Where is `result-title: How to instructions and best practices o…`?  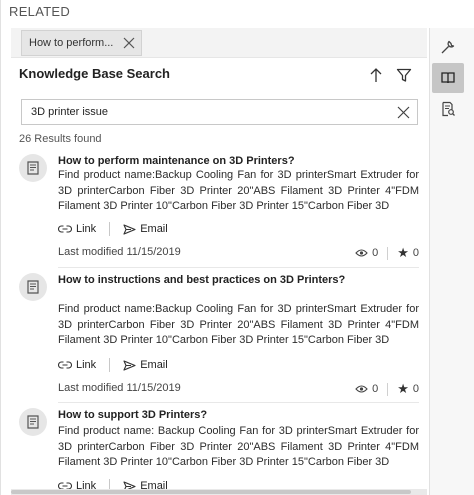 result-title: How to instructions and best practices o… is located at coordinates (201, 280).